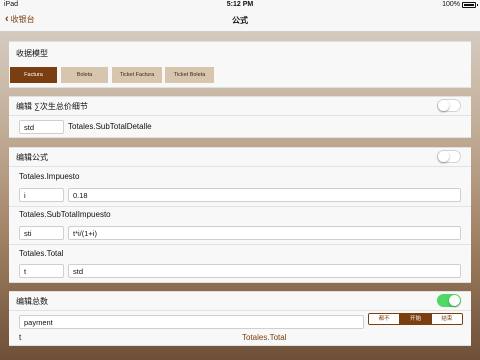 This screenshot has width=480, height=360. What do you see at coordinates (137, 75) in the screenshot?
I see `model-button-ticket-factura: Ticket Factura` at bounding box center [137, 75].